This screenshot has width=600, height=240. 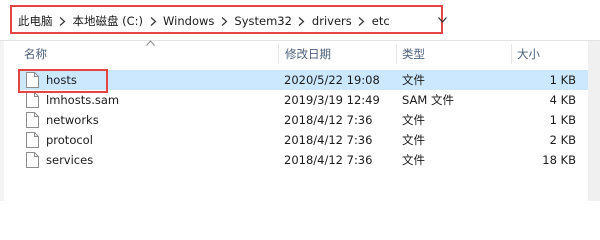 I want to click on column-header-date: 修改日期, so click(x=308, y=54).